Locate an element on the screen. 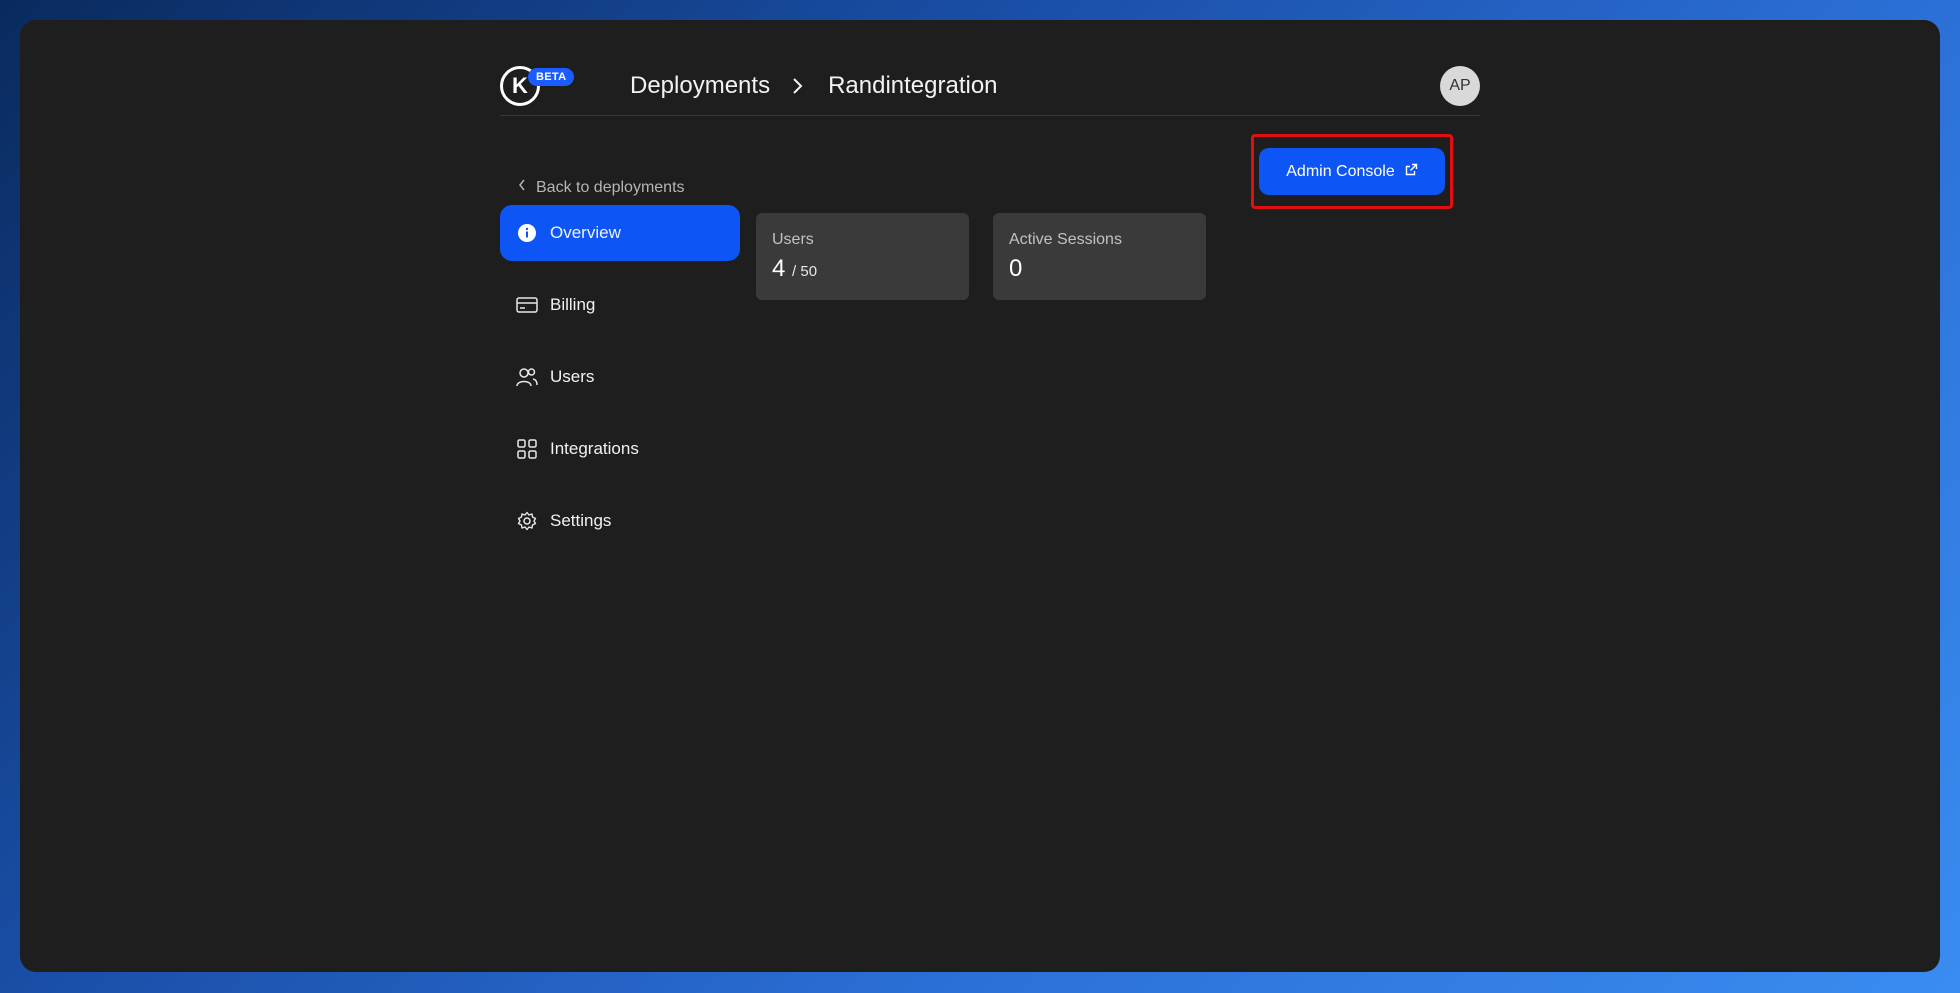 This screenshot has height=993, width=1960. chevron-left-icon is located at coordinates (522, 187).